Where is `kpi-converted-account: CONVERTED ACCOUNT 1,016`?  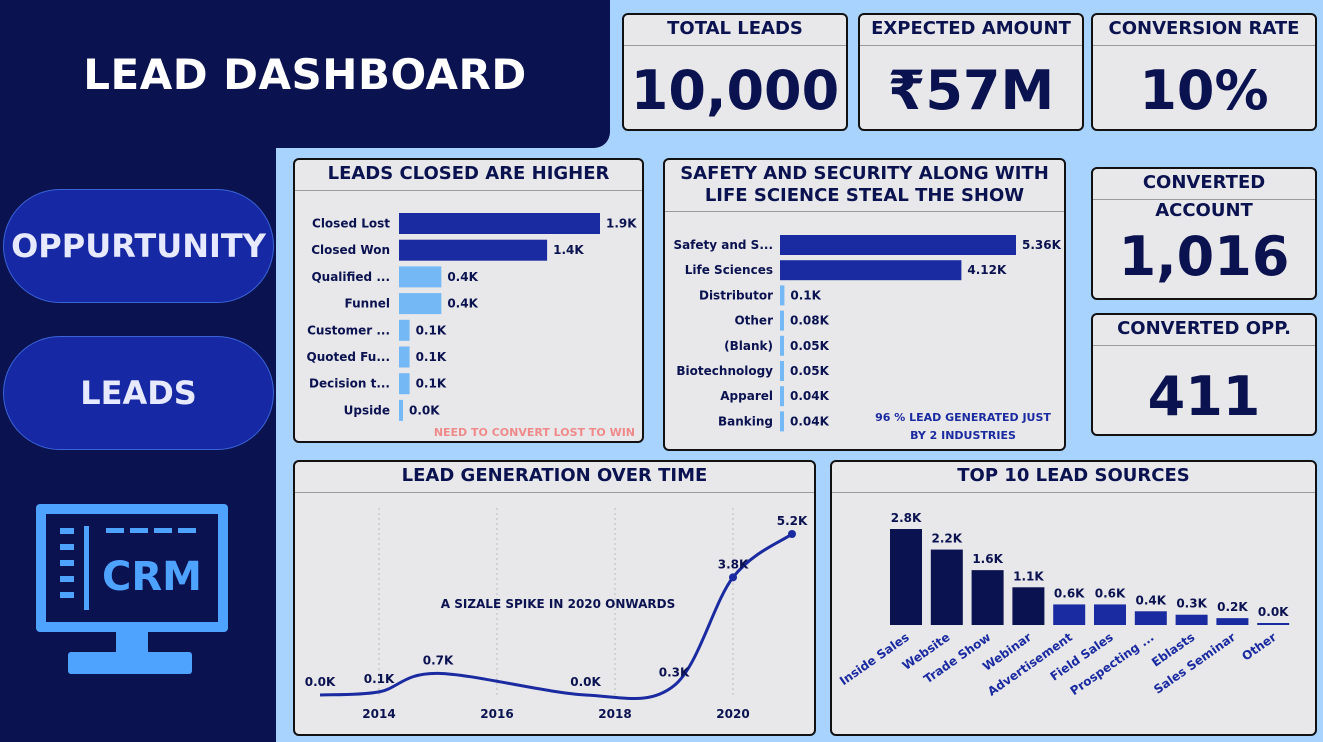 kpi-converted-account: CONVERTED ACCOUNT 1,016 is located at coordinates (1204, 233).